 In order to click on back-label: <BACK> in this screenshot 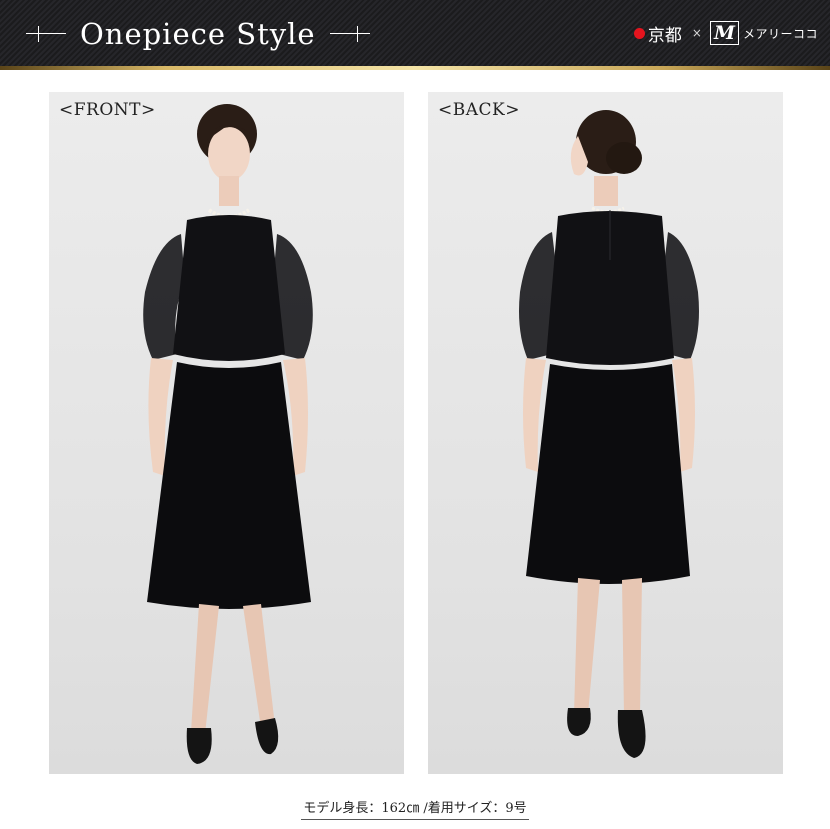, I will do `click(479, 110)`.